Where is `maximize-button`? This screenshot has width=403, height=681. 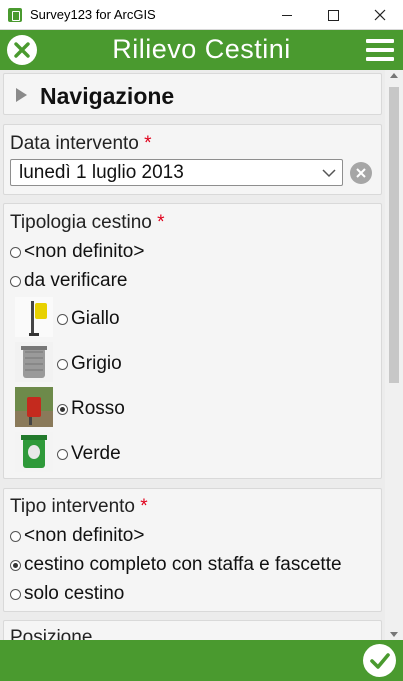
maximize-button is located at coordinates (333, 15).